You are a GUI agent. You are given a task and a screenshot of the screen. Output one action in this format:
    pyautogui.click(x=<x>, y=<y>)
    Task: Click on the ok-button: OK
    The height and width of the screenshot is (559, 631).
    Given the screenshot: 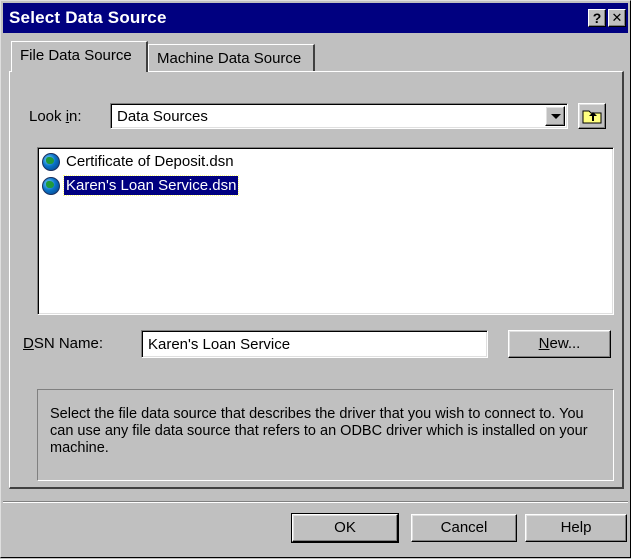 What is the action you would take?
    pyautogui.click(x=345, y=528)
    